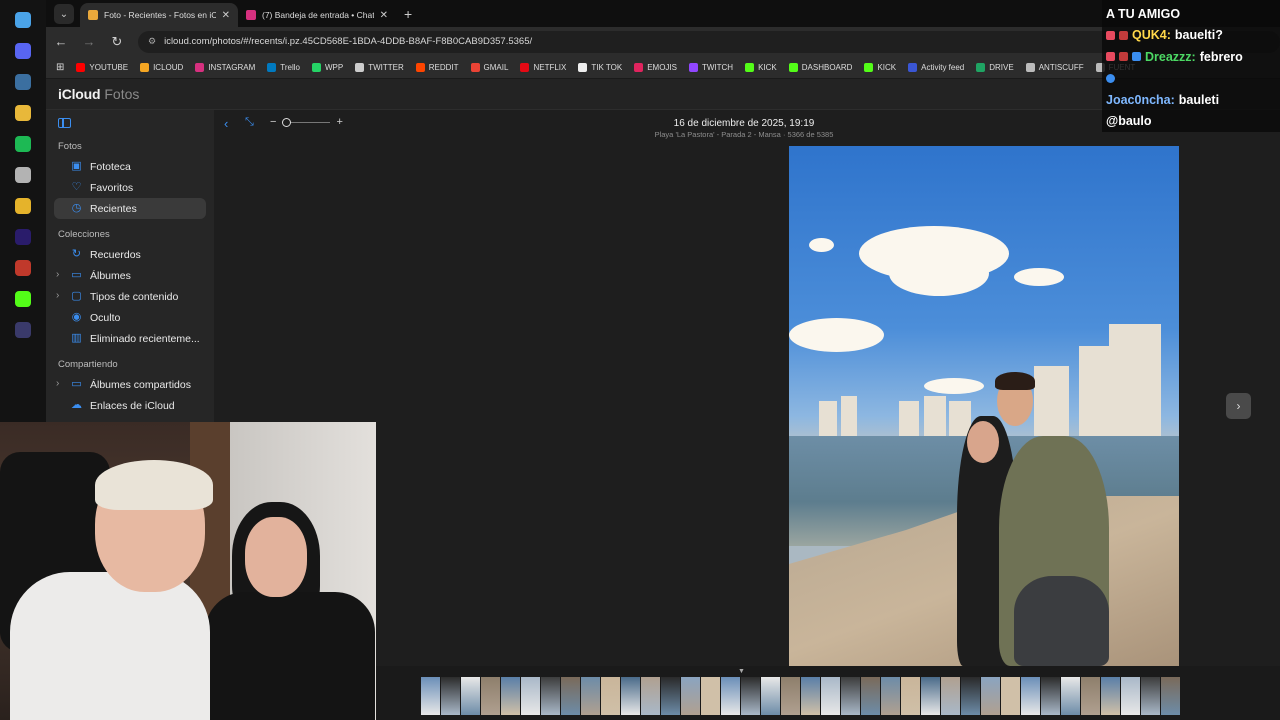  What do you see at coordinates (130, 317) in the screenshot?
I see `sidebar-item: ◉ Oculto` at bounding box center [130, 317].